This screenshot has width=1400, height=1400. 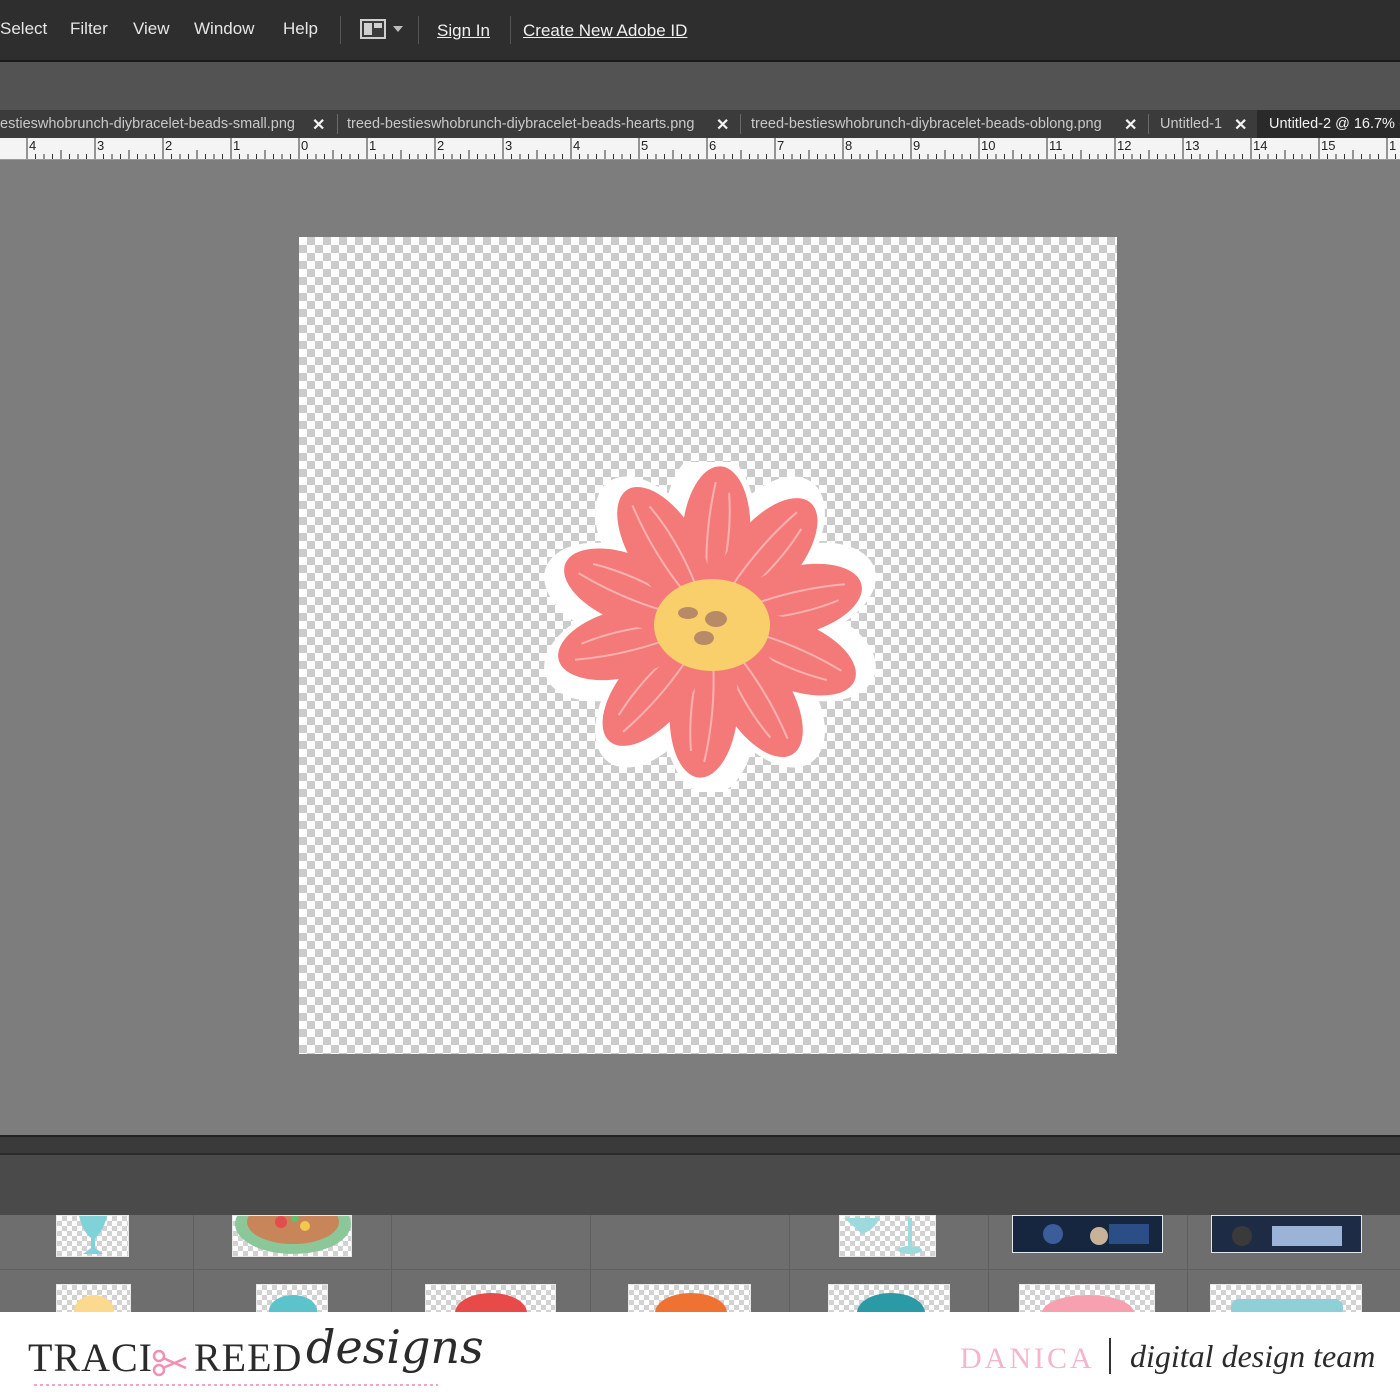 I want to click on bin-thumbnail-flower-teal-dark, so click(x=889, y=1298).